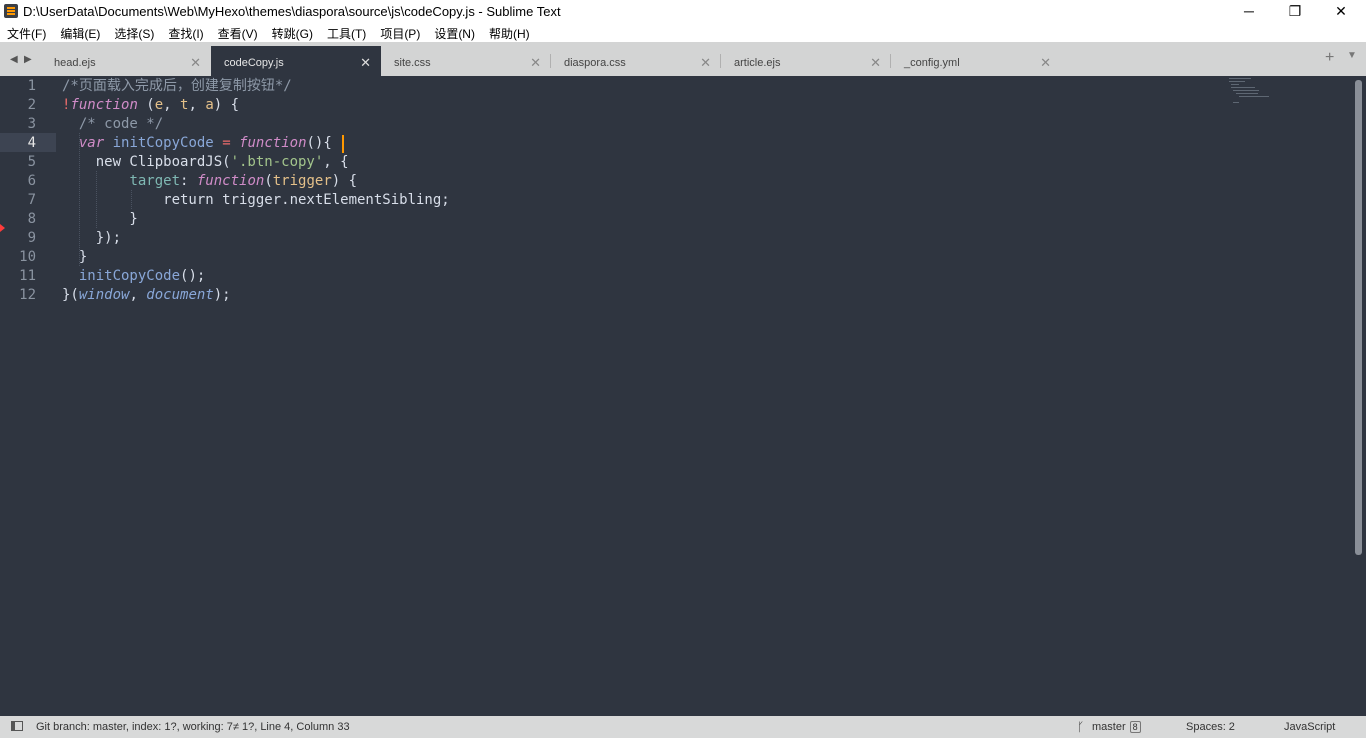 The image size is (1366, 738). What do you see at coordinates (31, 124) in the screenshot?
I see `line-number: 3` at bounding box center [31, 124].